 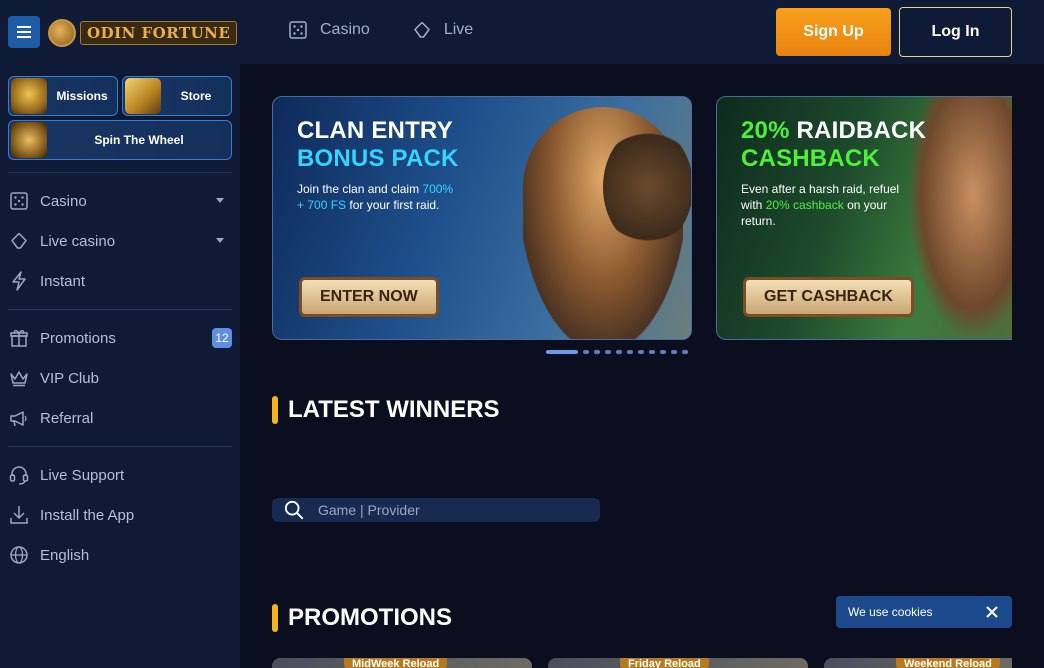 I want to click on spin-the-wheel-tile: Spin The Wheel, so click(x=120, y=140).